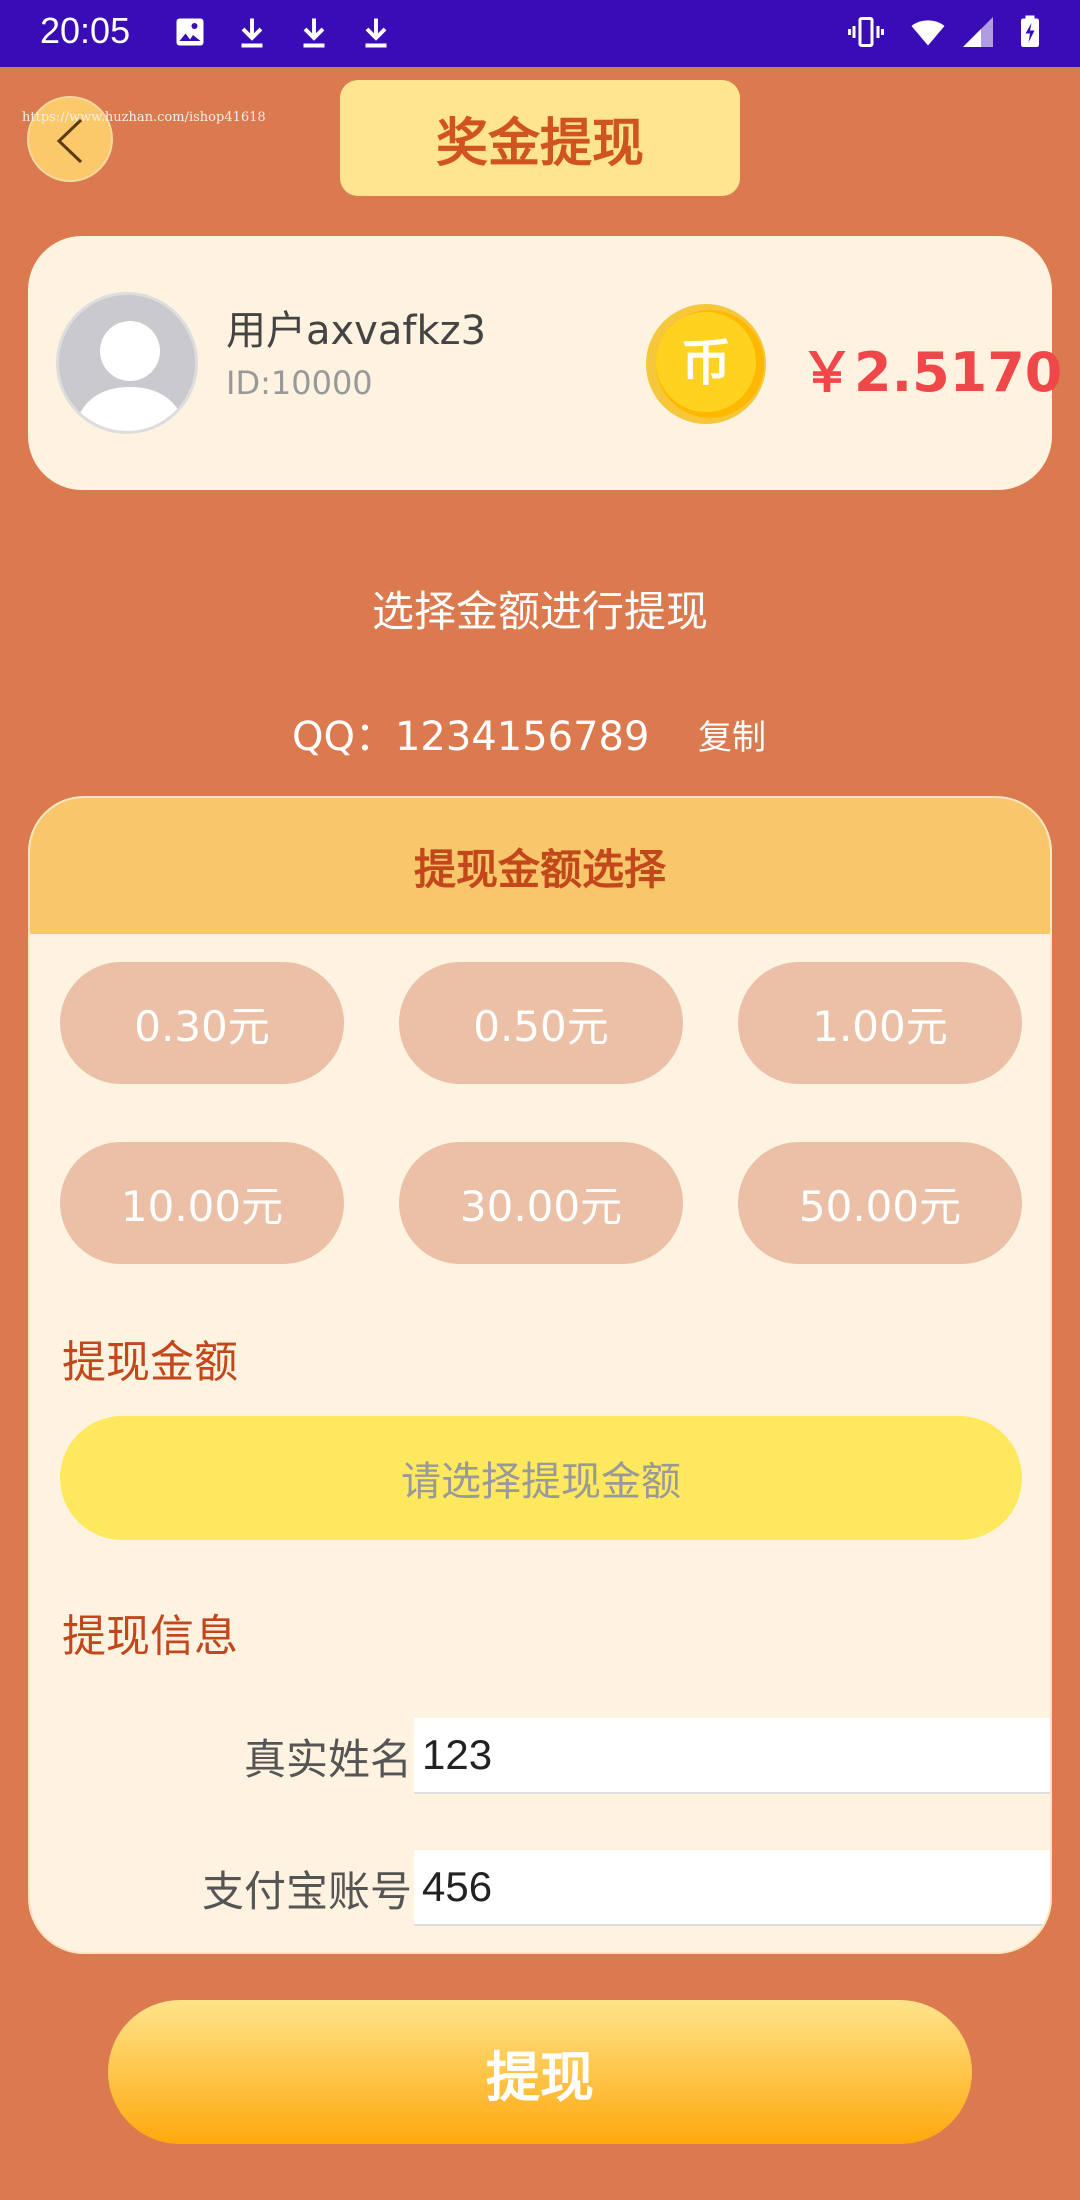  Describe the element at coordinates (931, 372) in the screenshot. I see `balance-amount: ￥2.5170` at that location.